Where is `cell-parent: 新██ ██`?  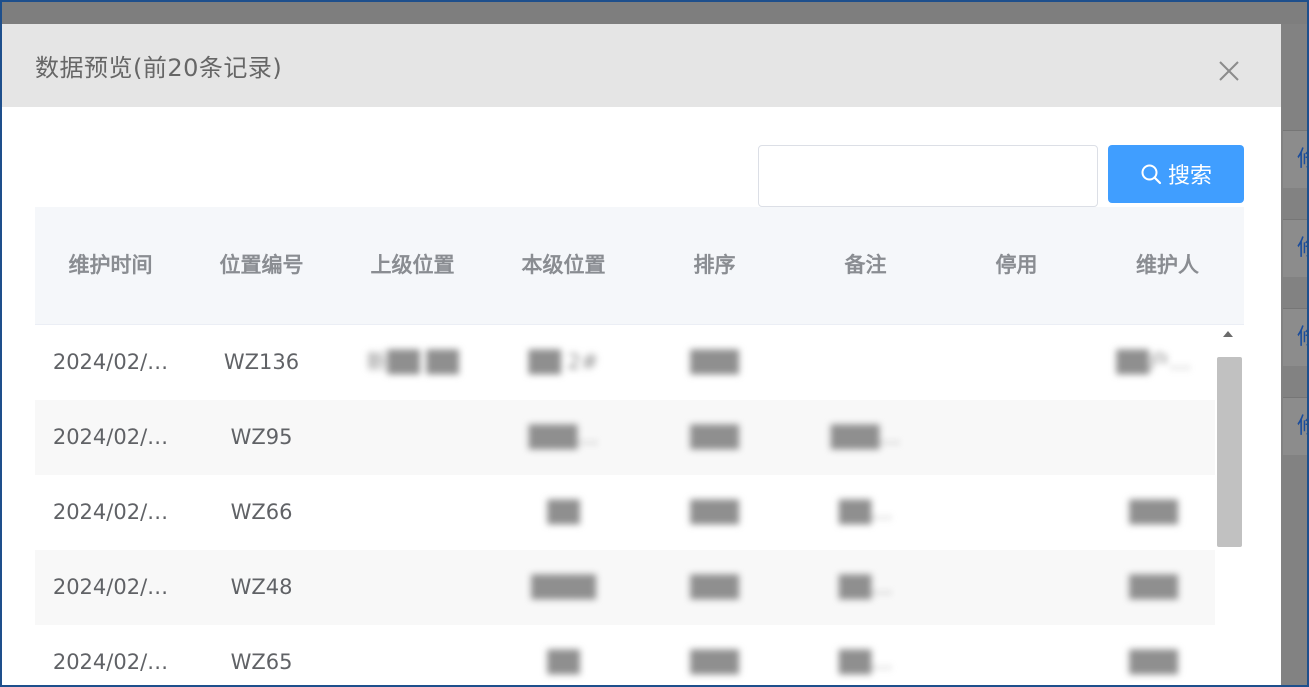 cell-parent: 新██ ██ is located at coordinates (412, 362).